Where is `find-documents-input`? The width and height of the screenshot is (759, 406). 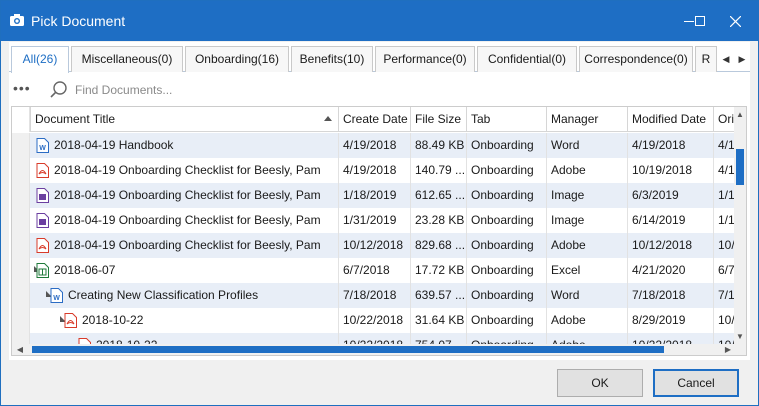
find-documents-input is located at coordinates (275, 90).